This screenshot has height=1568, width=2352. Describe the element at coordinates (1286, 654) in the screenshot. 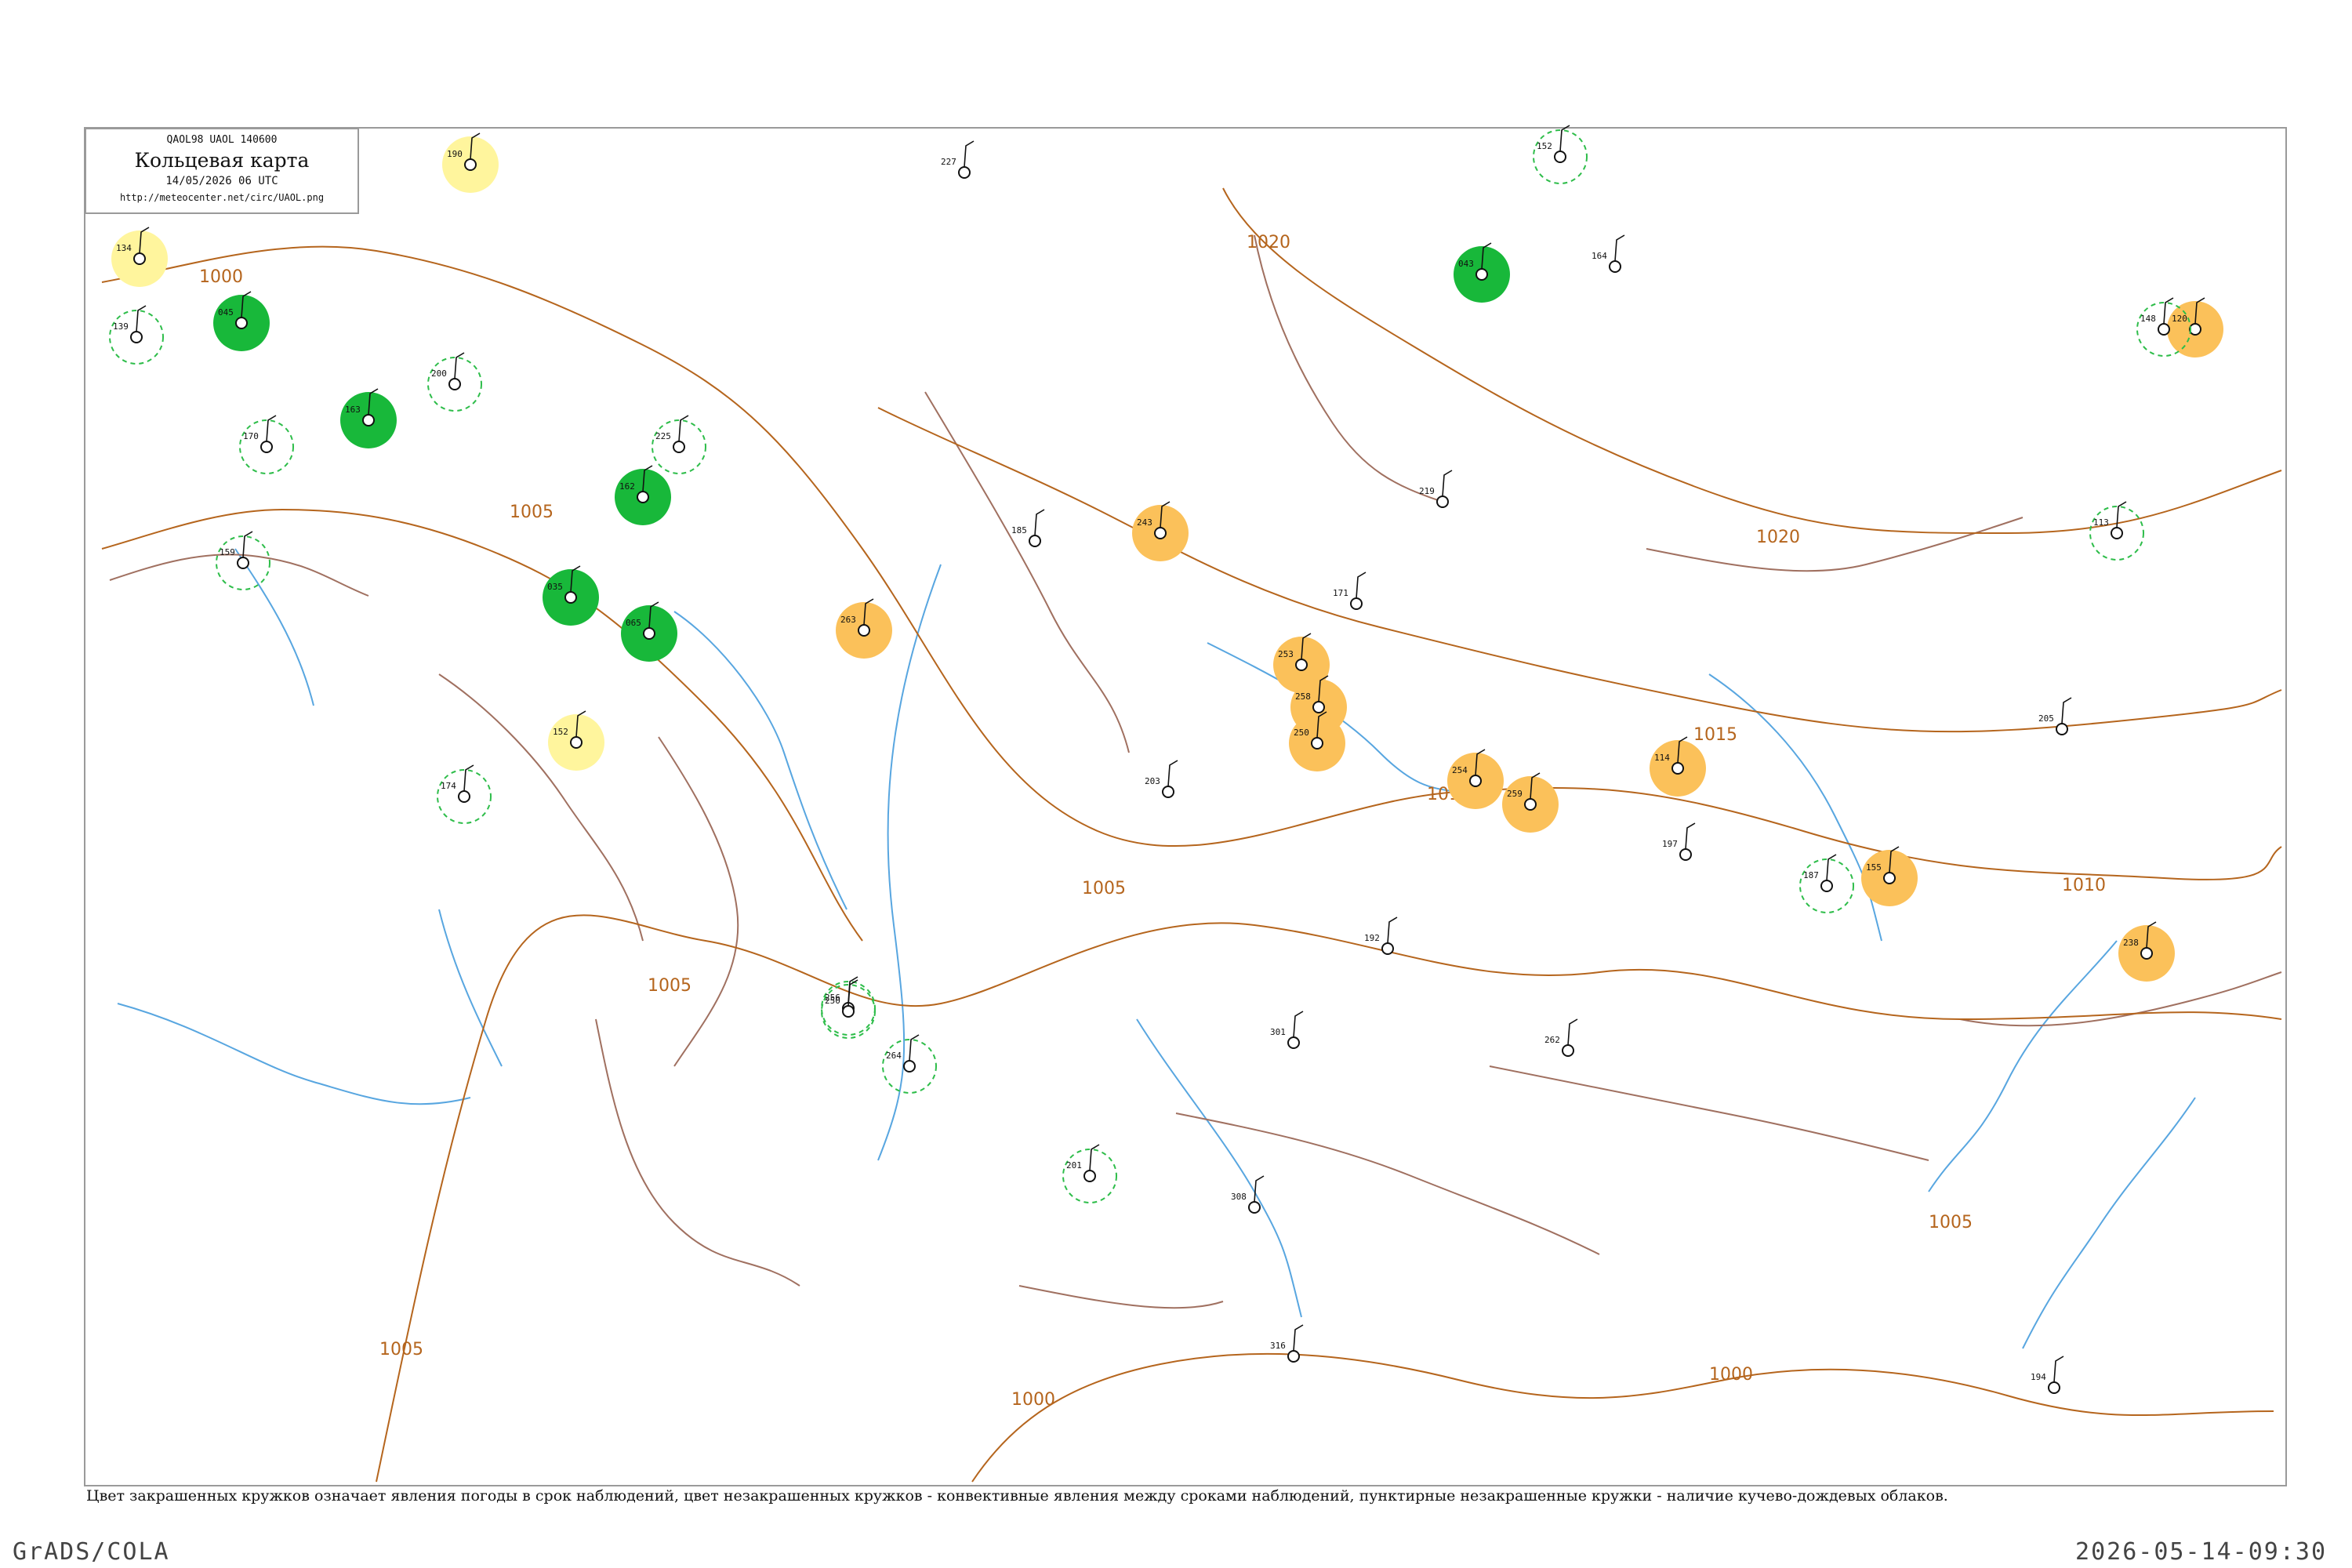

I see `station-pressure-code: 253` at that location.